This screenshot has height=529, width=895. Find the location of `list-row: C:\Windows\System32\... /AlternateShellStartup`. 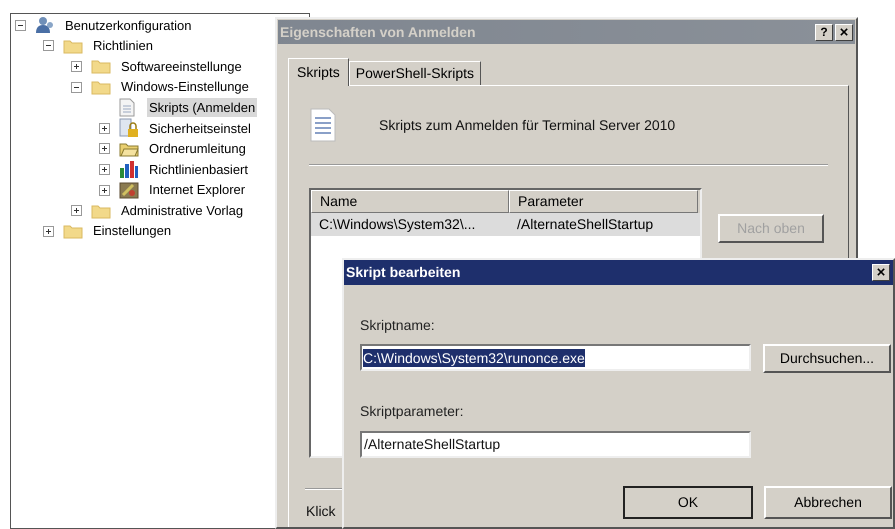

list-row: C:\Windows\System32\... /AlternateShellStartup is located at coordinates (505, 224).